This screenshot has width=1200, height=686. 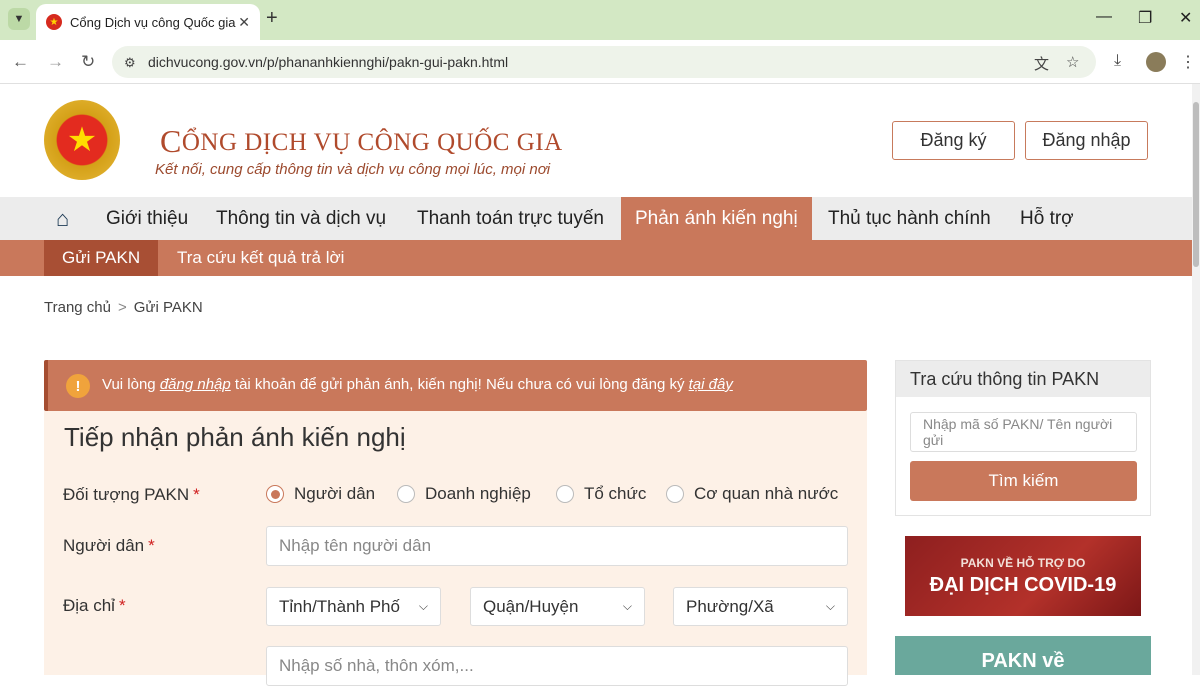 What do you see at coordinates (272, 18) in the screenshot?
I see `new-tab-button: +` at bounding box center [272, 18].